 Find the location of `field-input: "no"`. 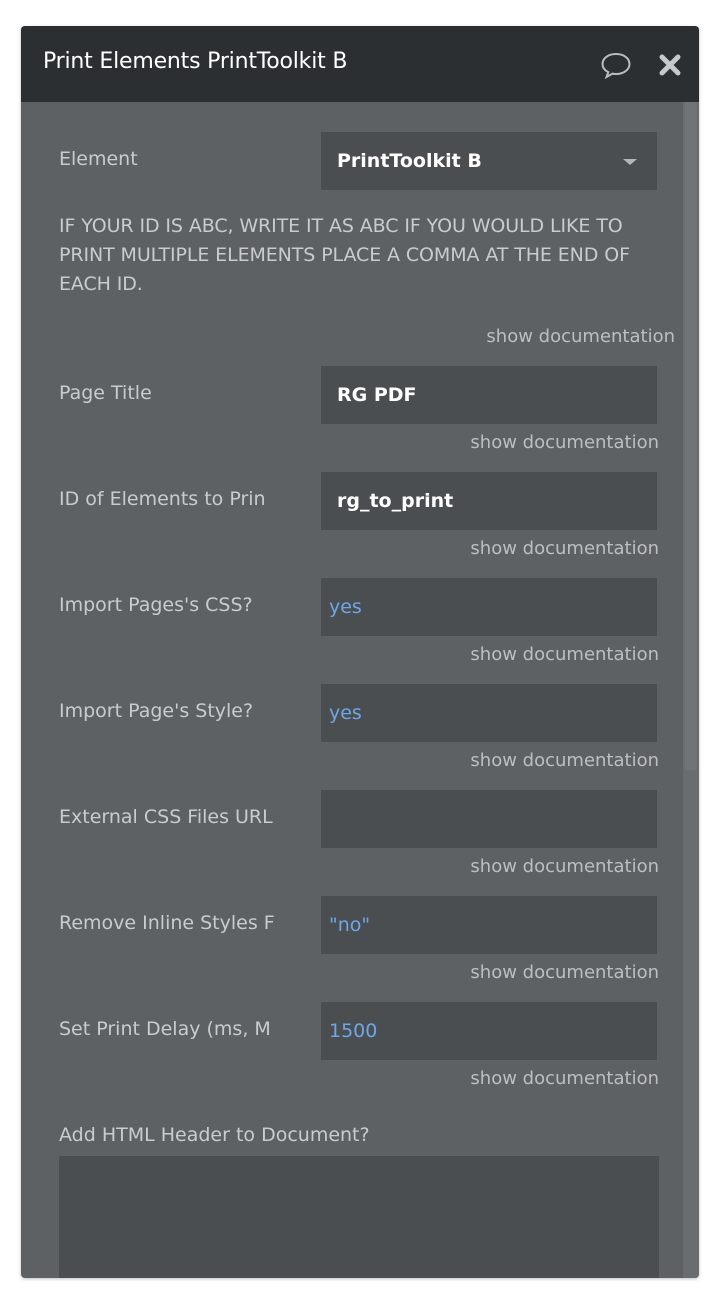

field-input: "no" is located at coordinates (489, 925).